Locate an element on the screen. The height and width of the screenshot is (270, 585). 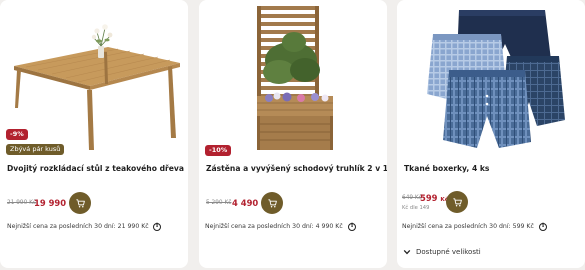
available-sizes-toggle: Dostupné velikosti is located at coordinates (442, 252).